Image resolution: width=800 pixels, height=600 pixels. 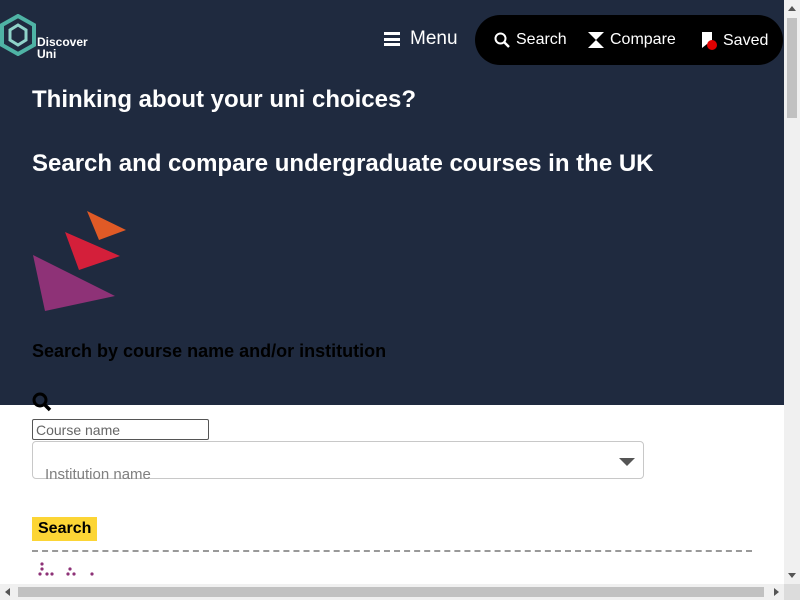 What do you see at coordinates (224, 99) in the screenshot?
I see `hero-heading: Thinking about your uni choices?` at bounding box center [224, 99].